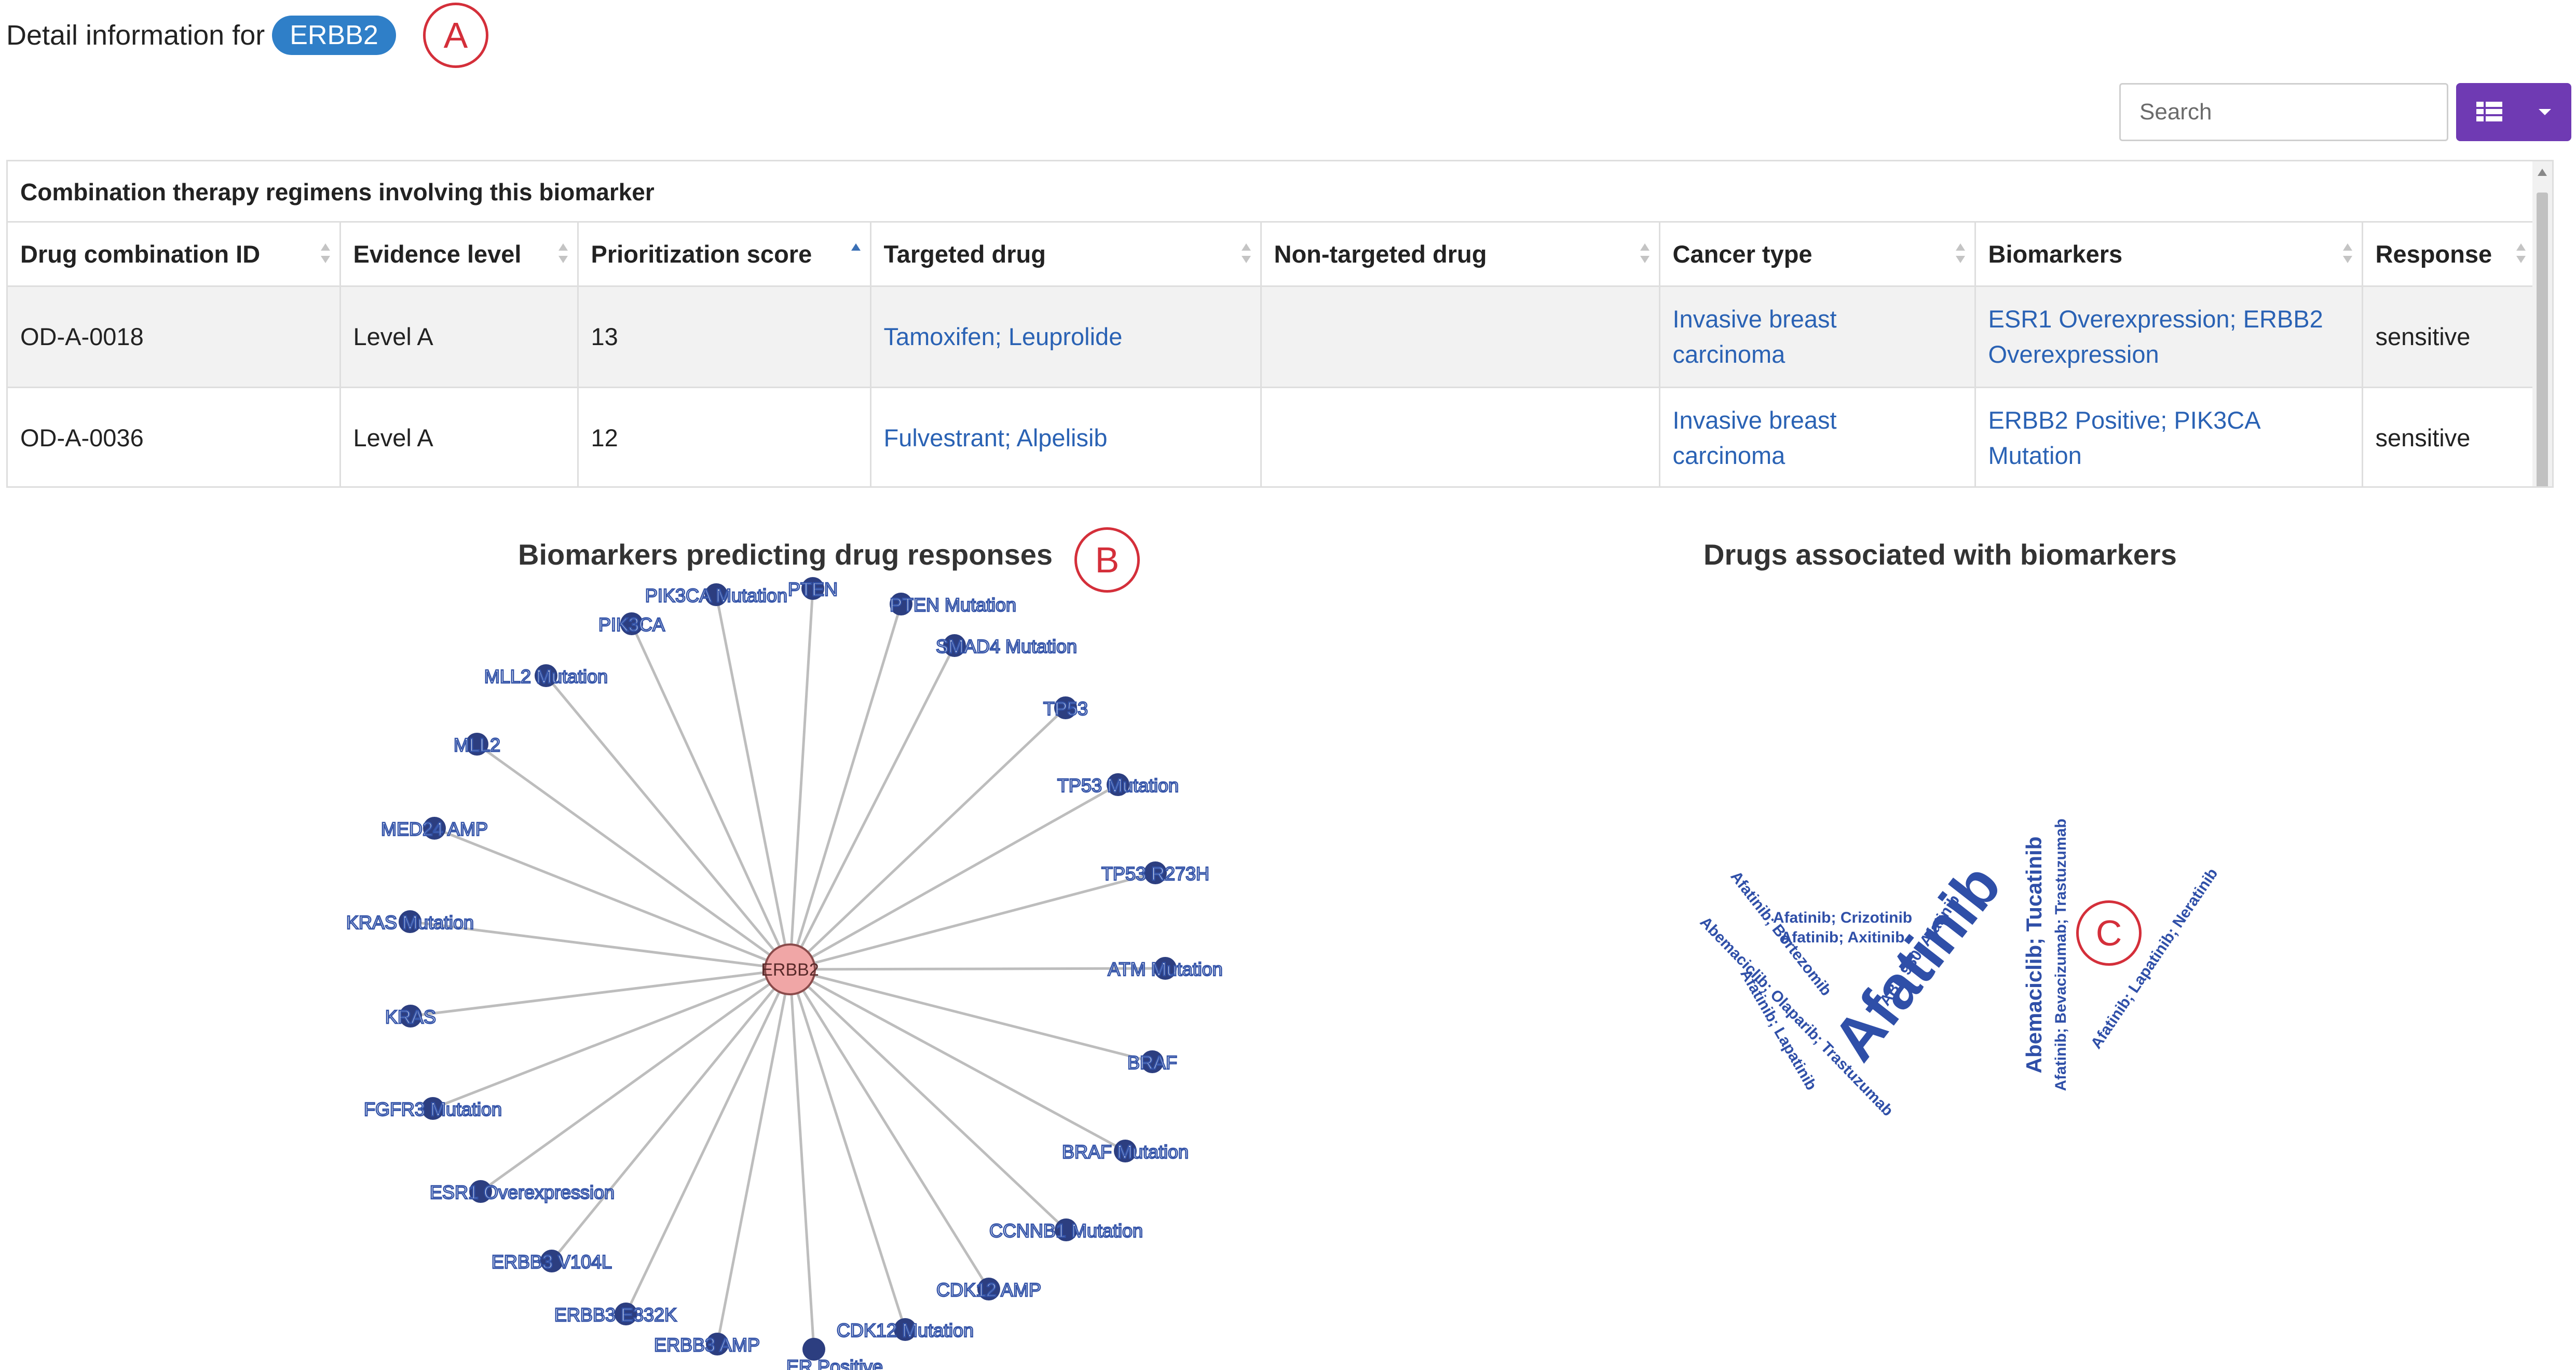 This screenshot has height=1370, width=2576. I want to click on wordcloud-word: Afatinib; Crizotinib, so click(1842, 917).